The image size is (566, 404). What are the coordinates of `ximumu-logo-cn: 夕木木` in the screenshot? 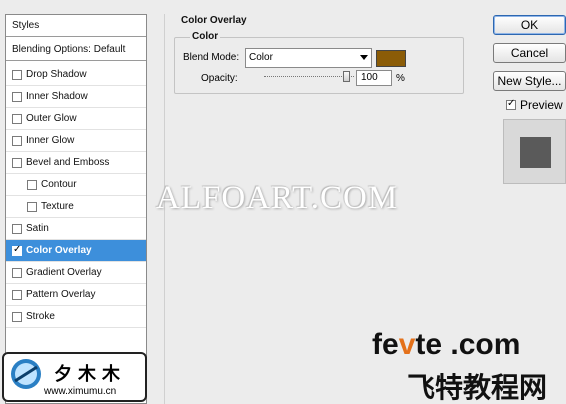 It's located at (90, 374).